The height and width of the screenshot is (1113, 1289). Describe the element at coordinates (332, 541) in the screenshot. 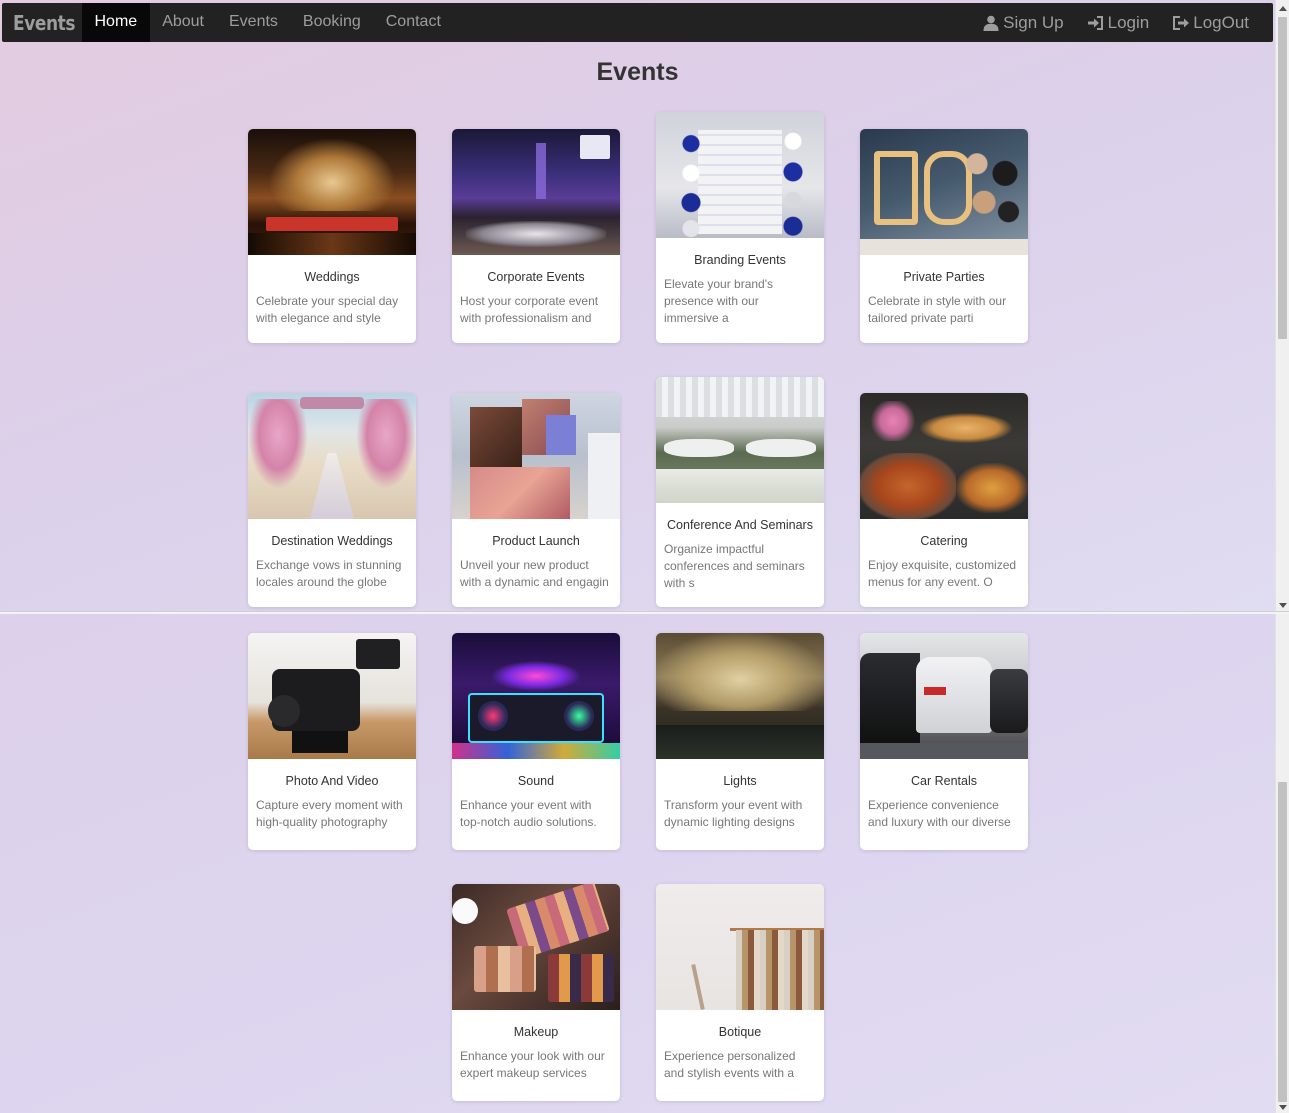

I see `card-title: Destination Weddings` at that location.